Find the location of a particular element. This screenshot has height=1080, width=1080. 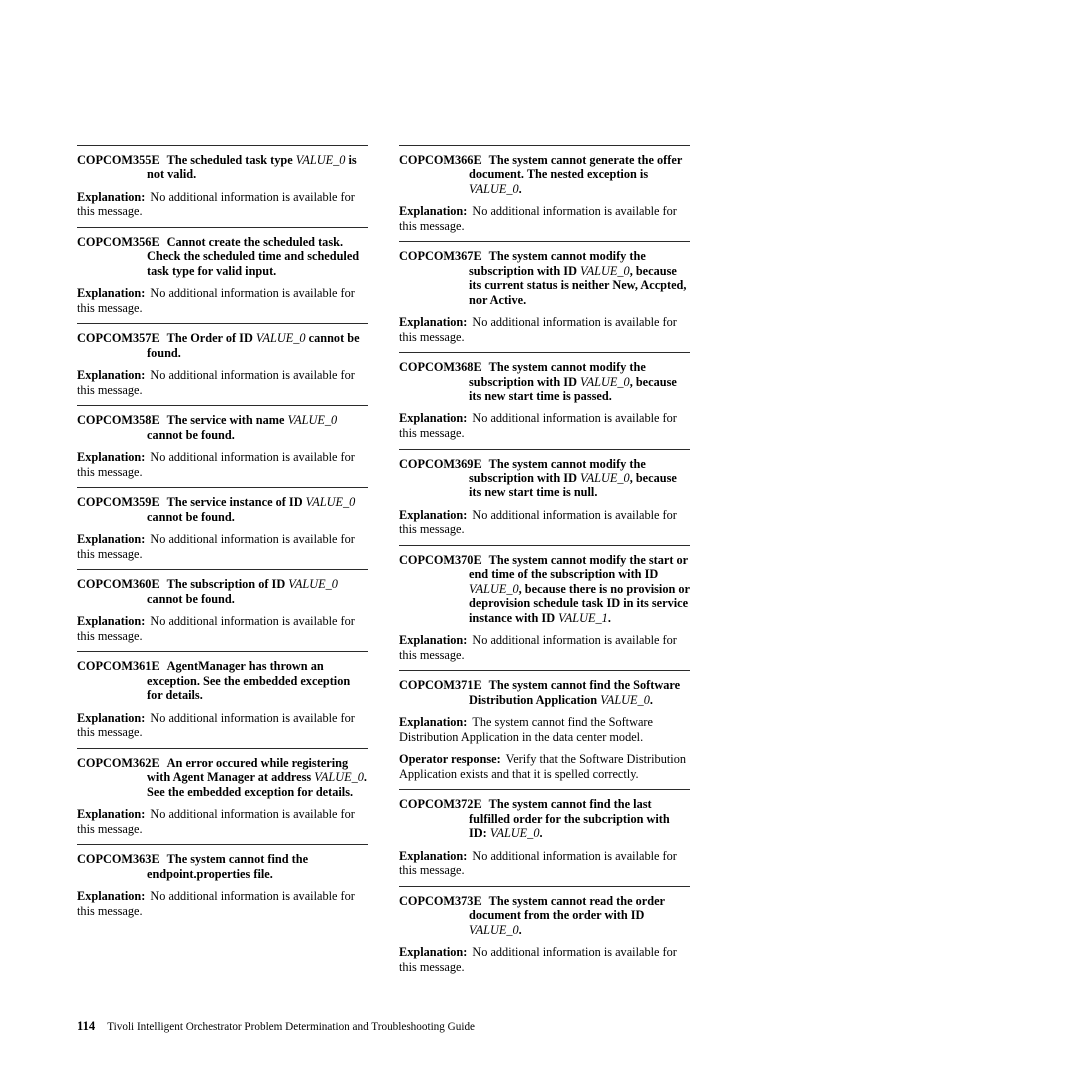

message-id: COPCOM362E is located at coordinates (118, 762).